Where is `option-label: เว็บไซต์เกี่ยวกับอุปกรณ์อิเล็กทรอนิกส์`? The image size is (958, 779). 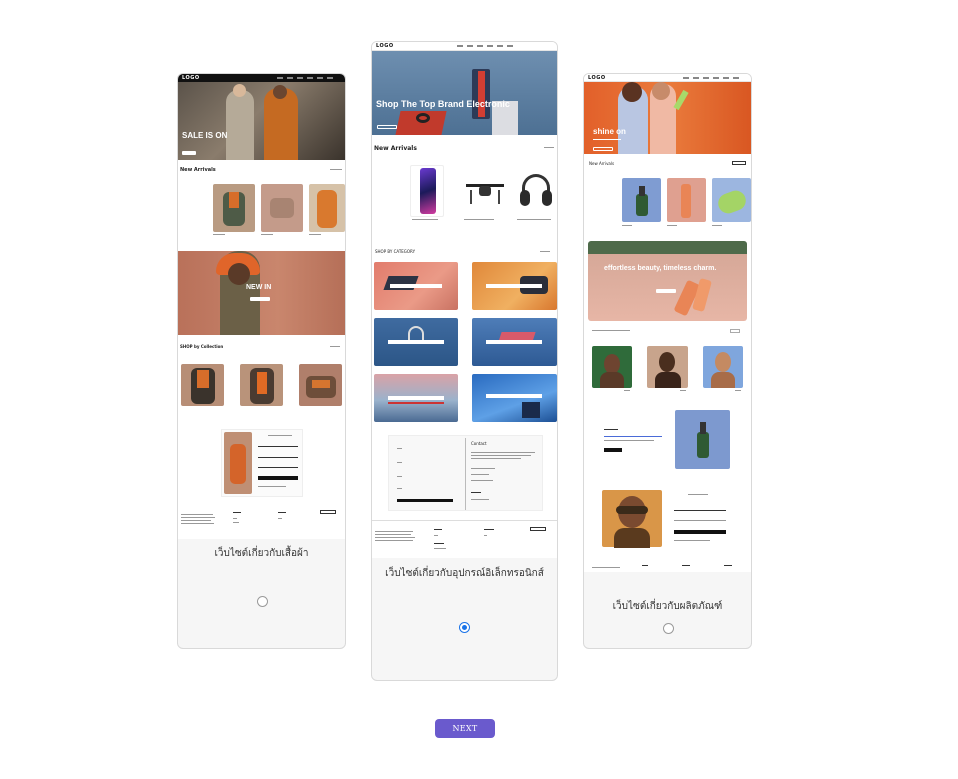 option-label: เว็บไซต์เกี่ยวกับอุปกรณ์อิเล็กทรอนิกส์ is located at coordinates (464, 573).